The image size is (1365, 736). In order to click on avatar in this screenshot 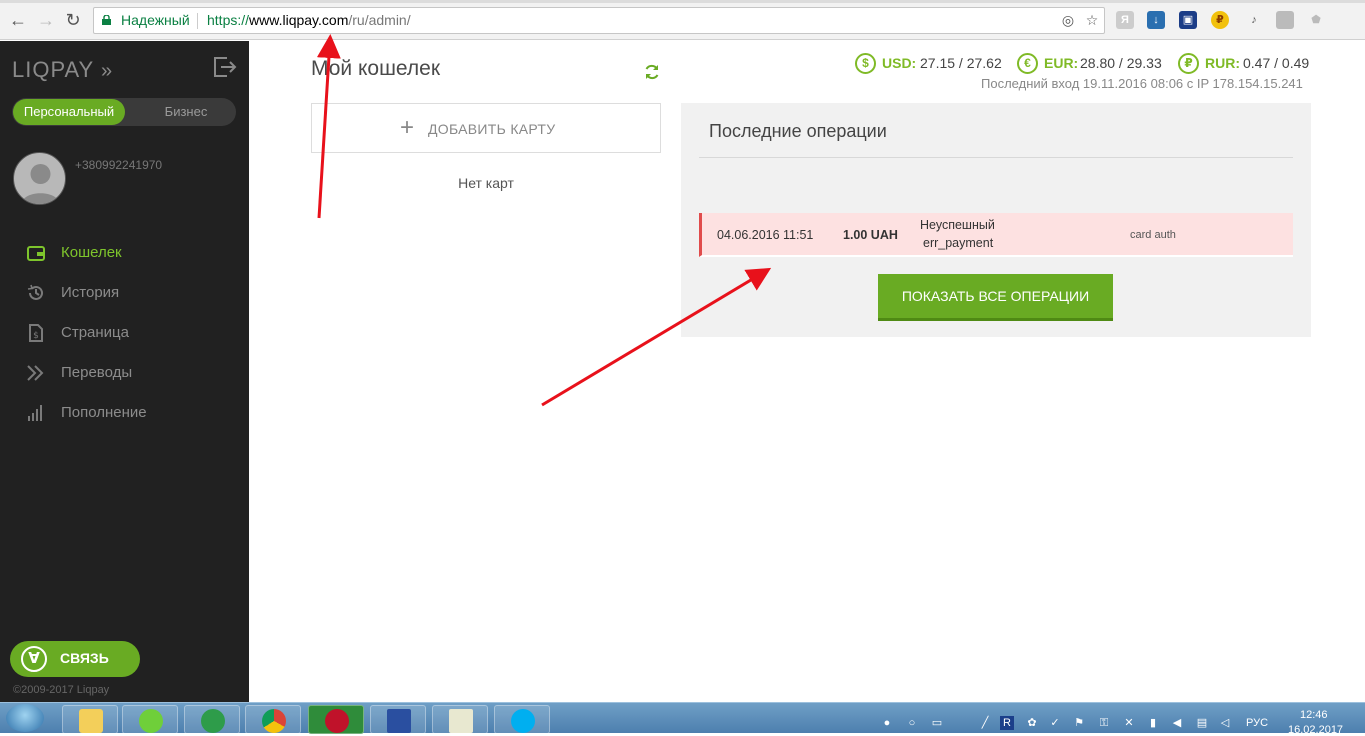, I will do `click(39, 178)`.